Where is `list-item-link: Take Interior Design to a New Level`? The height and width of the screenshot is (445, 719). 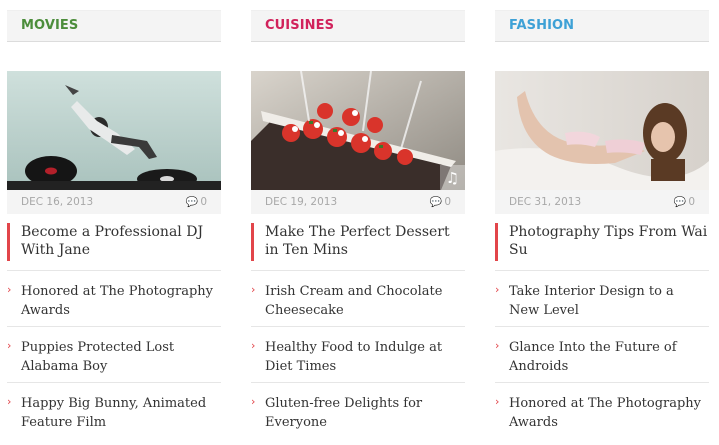 list-item-link: Take Interior Design to a New Level is located at coordinates (608, 301).